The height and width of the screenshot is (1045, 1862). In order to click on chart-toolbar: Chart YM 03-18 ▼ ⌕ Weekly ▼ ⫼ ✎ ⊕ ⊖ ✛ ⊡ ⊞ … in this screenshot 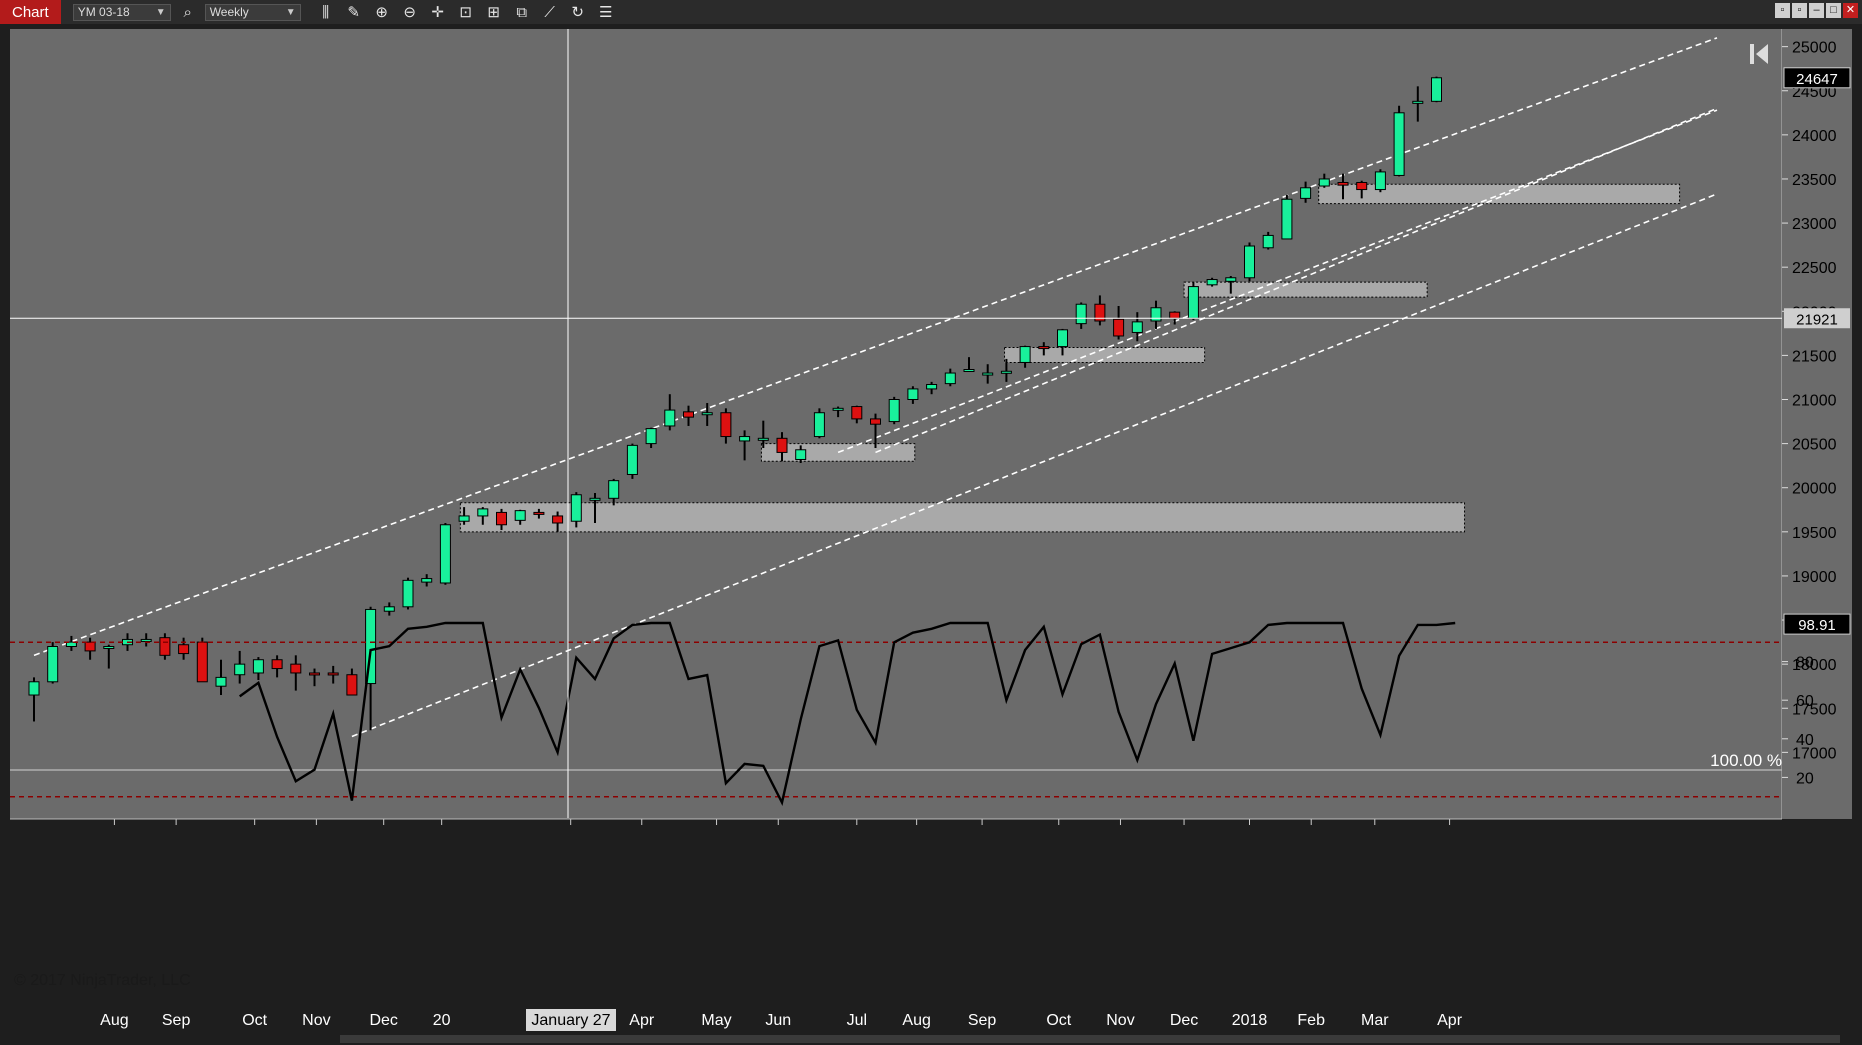, I will do `click(931, 12)`.